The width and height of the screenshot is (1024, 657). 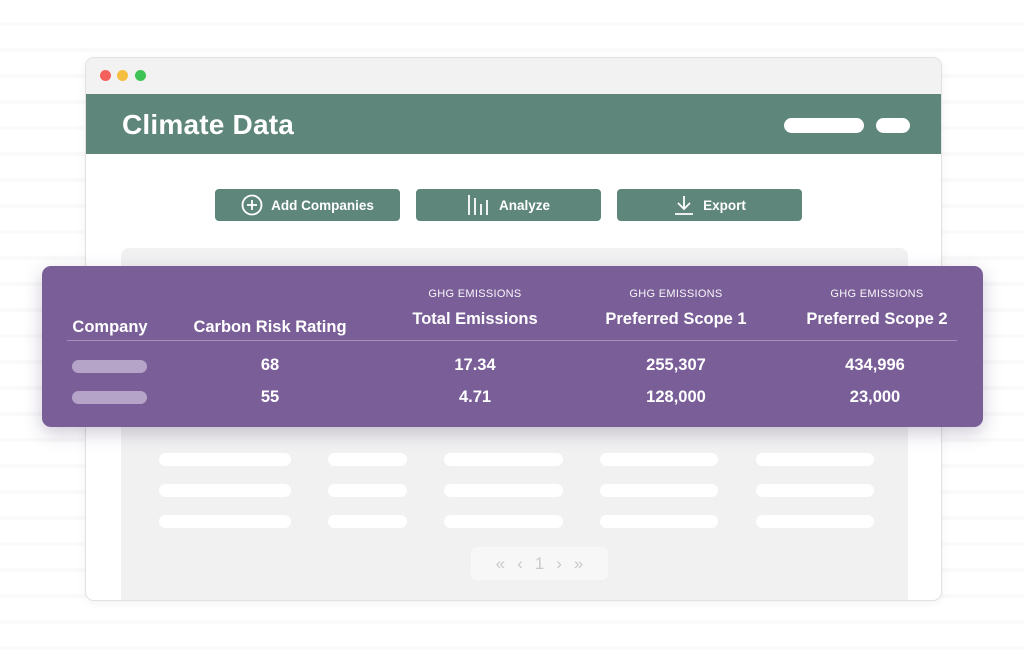 What do you see at coordinates (676, 397) in the screenshot?
I see `cell-scope1: 128,000` at bounding box center [676, 397].